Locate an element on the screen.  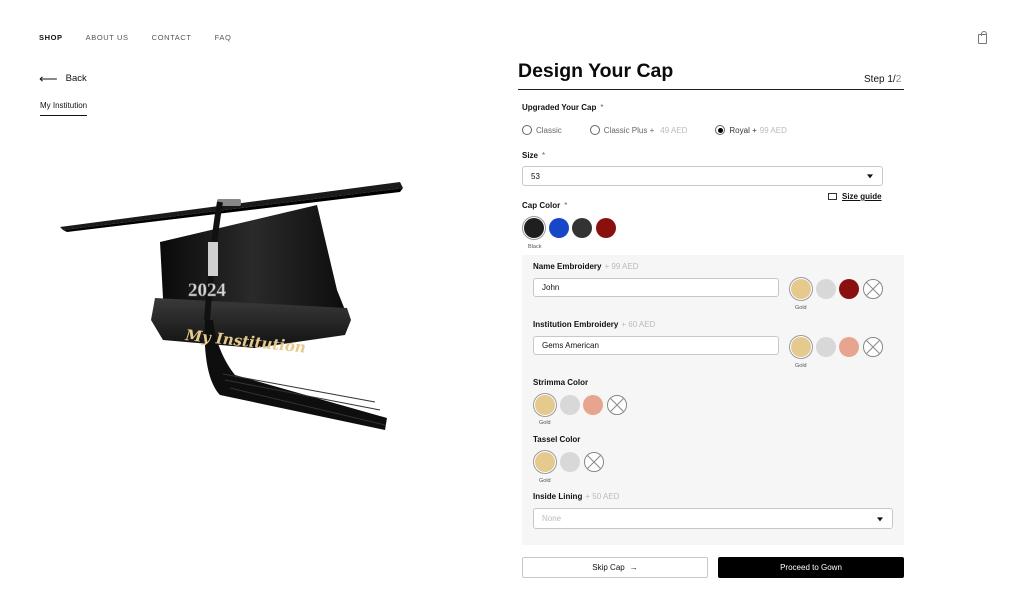
step-indicator: Step 1/2 is located at coordinates (882, 79).